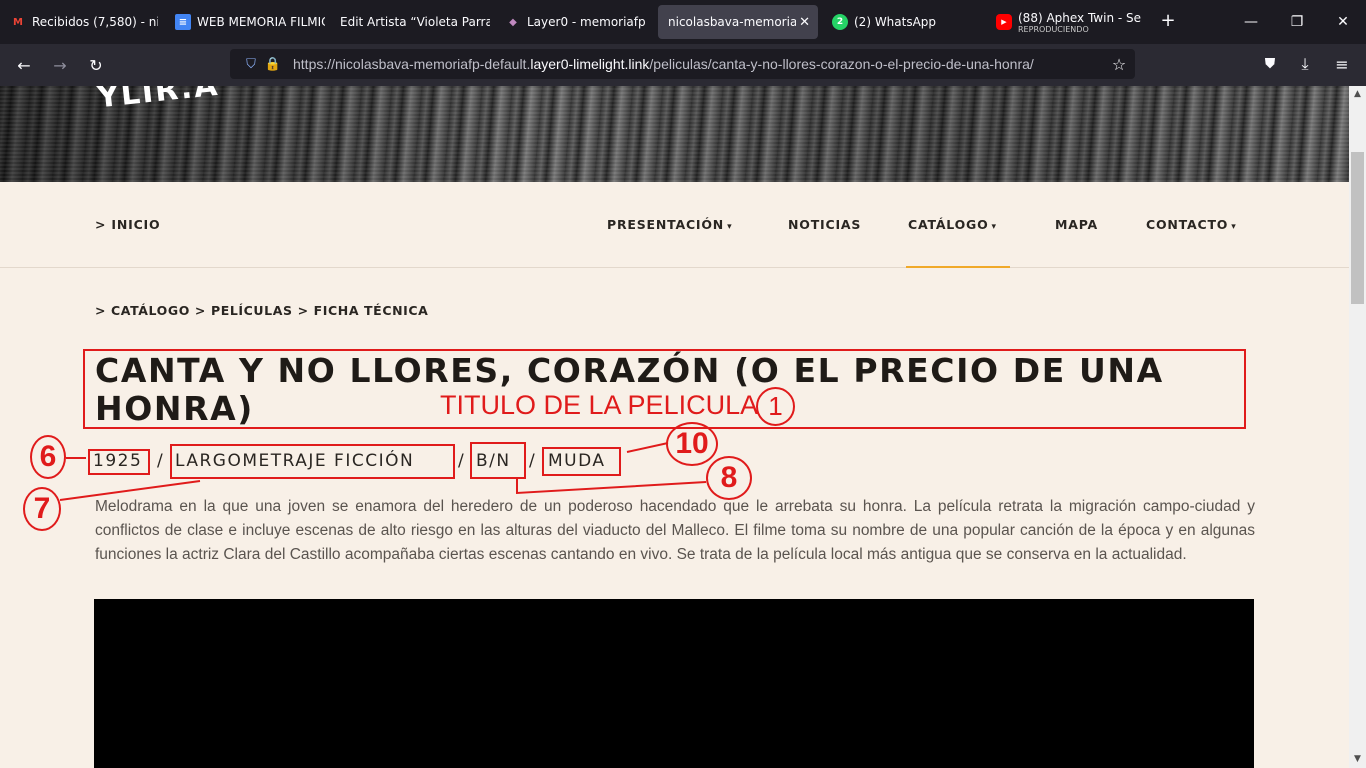 The image size is (1366, 768). I want to click on annotation-number-1: 1, so click(775, 406).